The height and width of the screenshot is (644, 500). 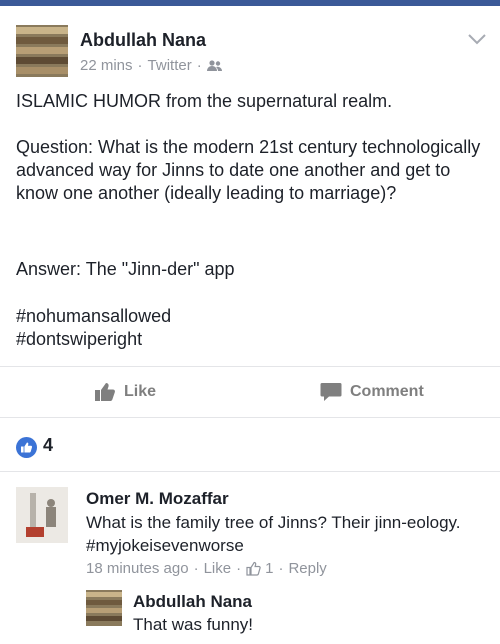 I want to click on comment-like-count: 1, so click(x=269, y=568).